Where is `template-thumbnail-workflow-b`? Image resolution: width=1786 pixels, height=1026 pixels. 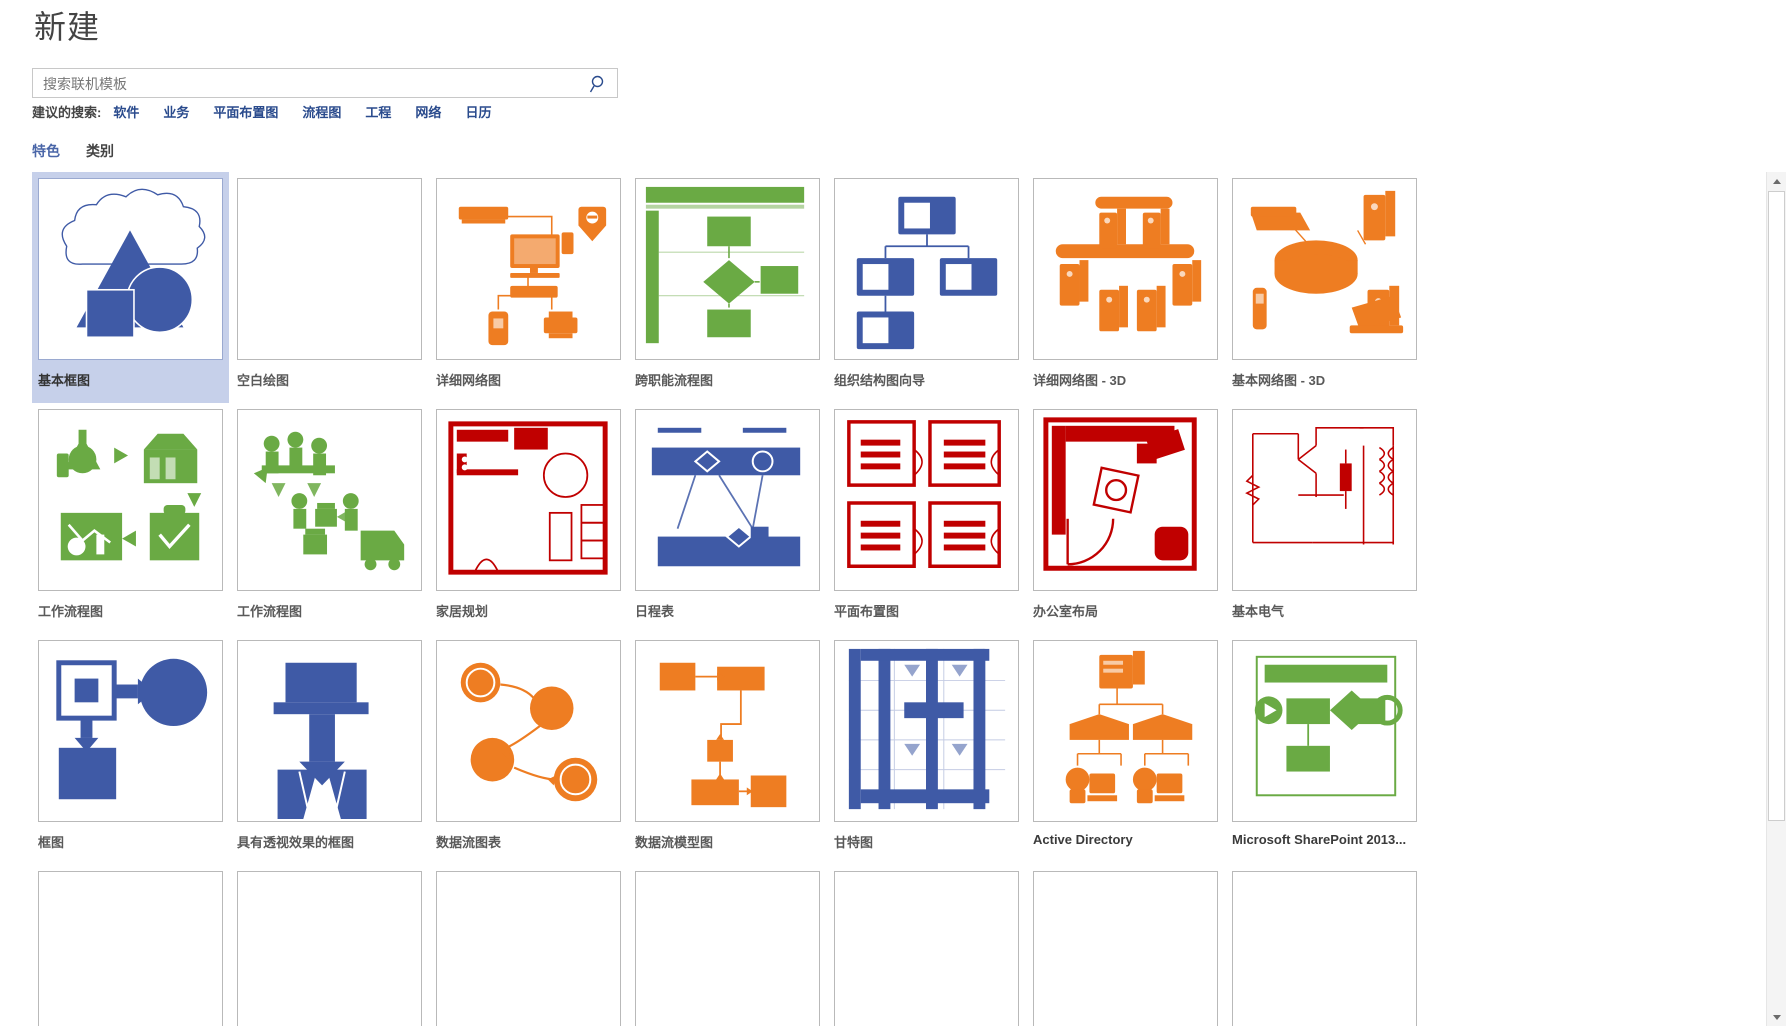 template-thumbnail-workflow-b is located at coordinates (329, 500).